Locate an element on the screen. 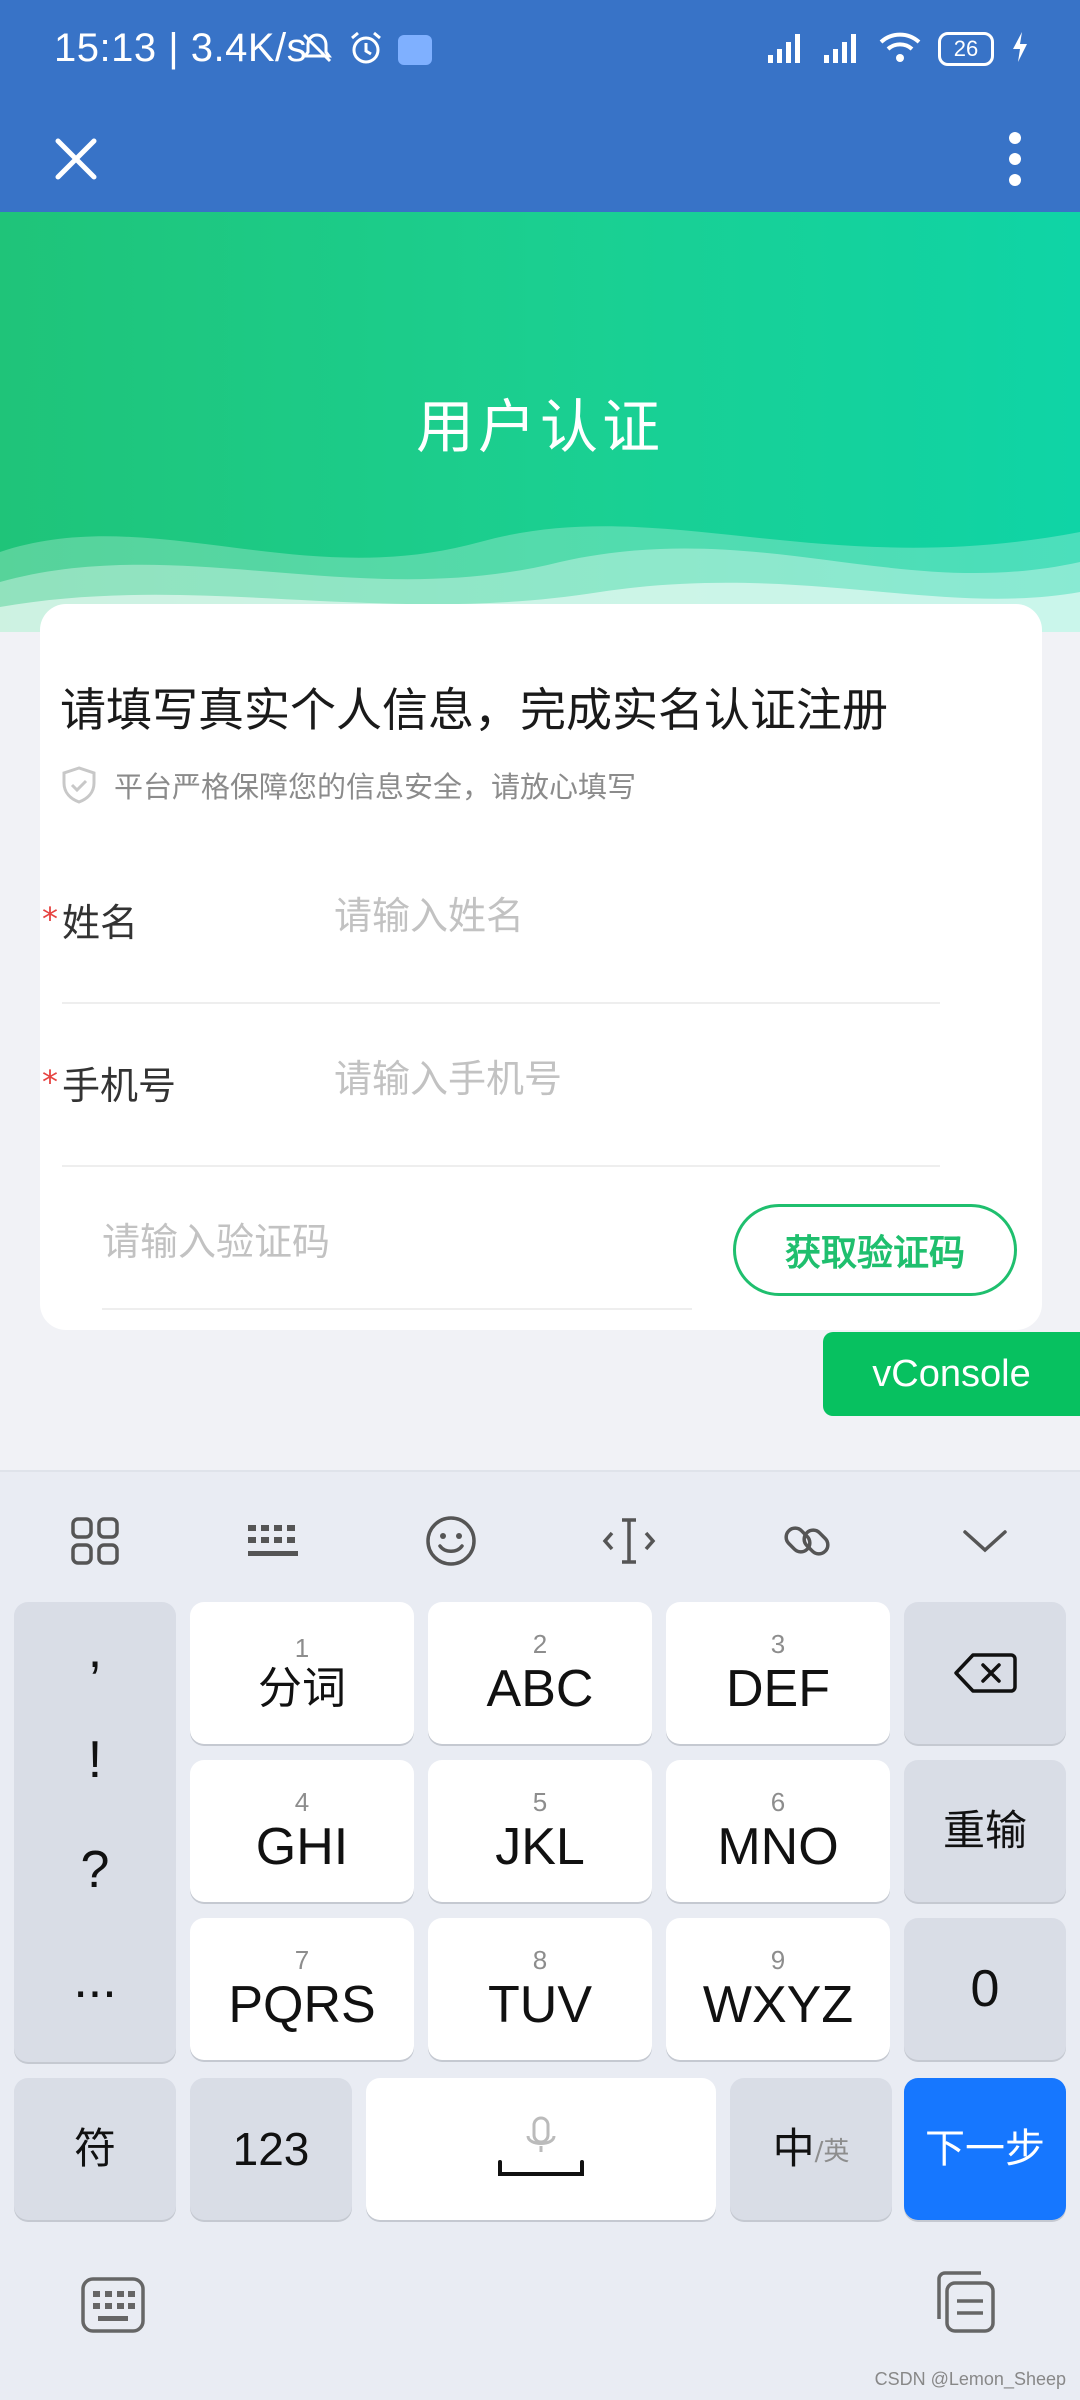  close-button is located at coordinates (76, 159).